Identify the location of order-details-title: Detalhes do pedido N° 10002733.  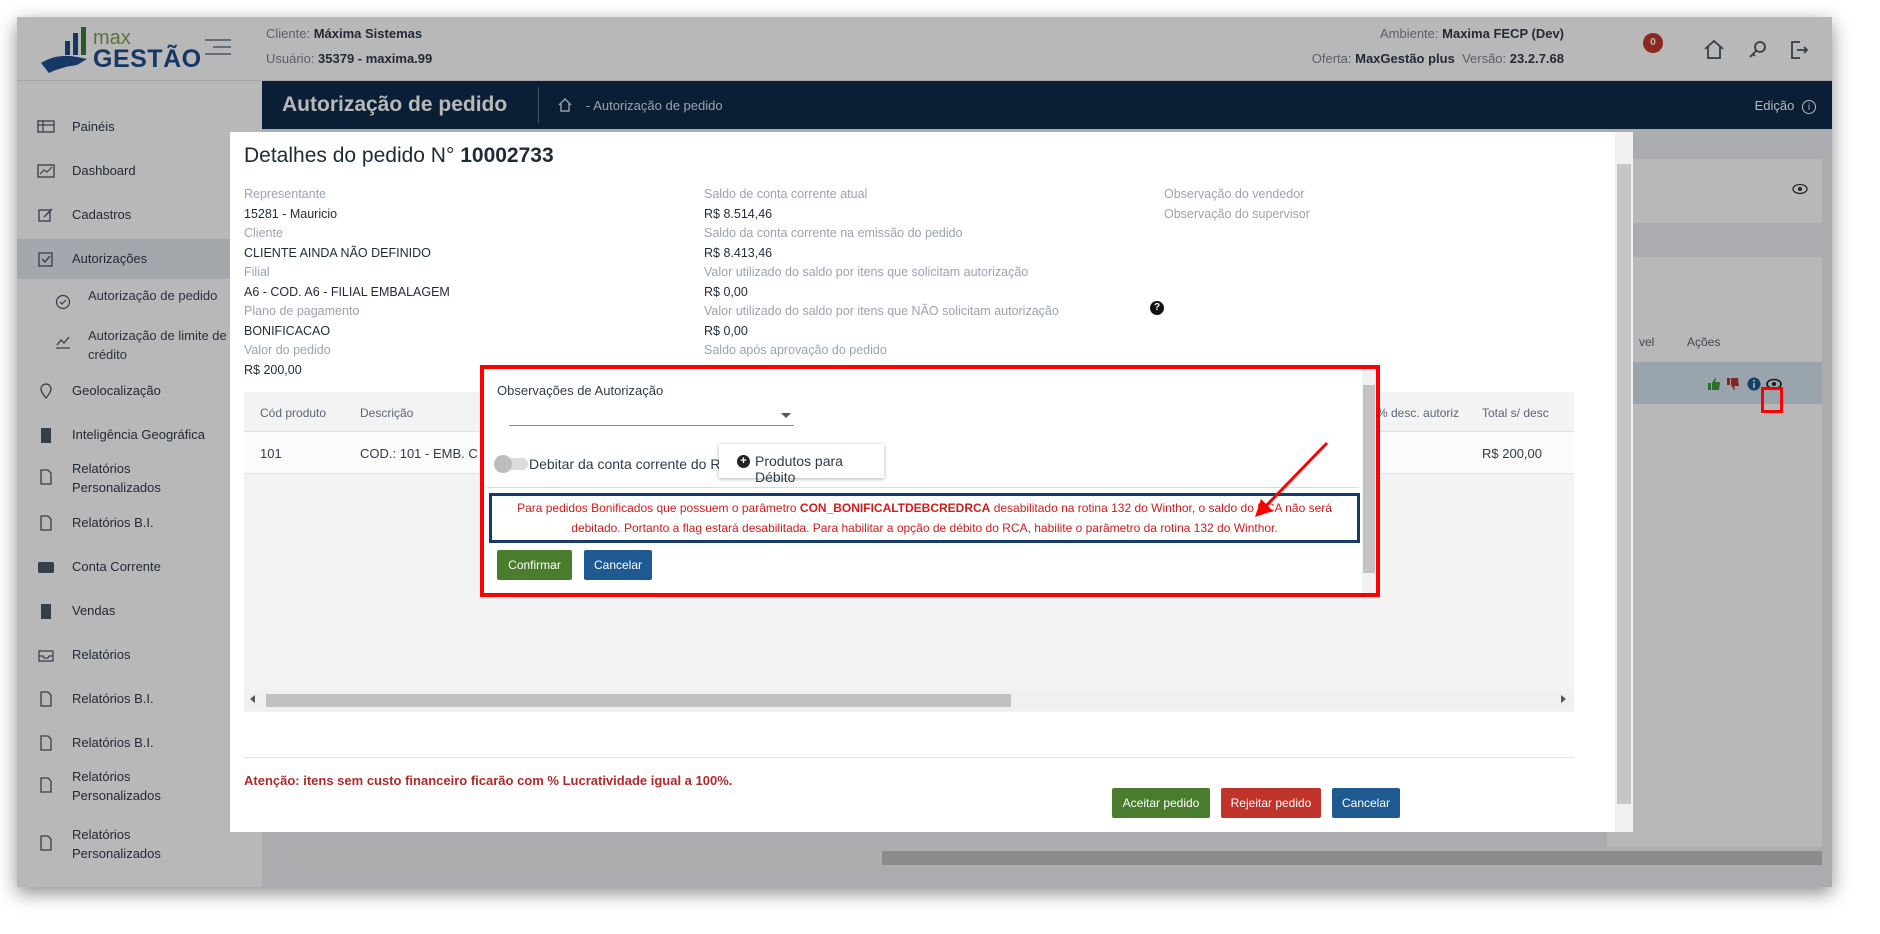
(399, 155).